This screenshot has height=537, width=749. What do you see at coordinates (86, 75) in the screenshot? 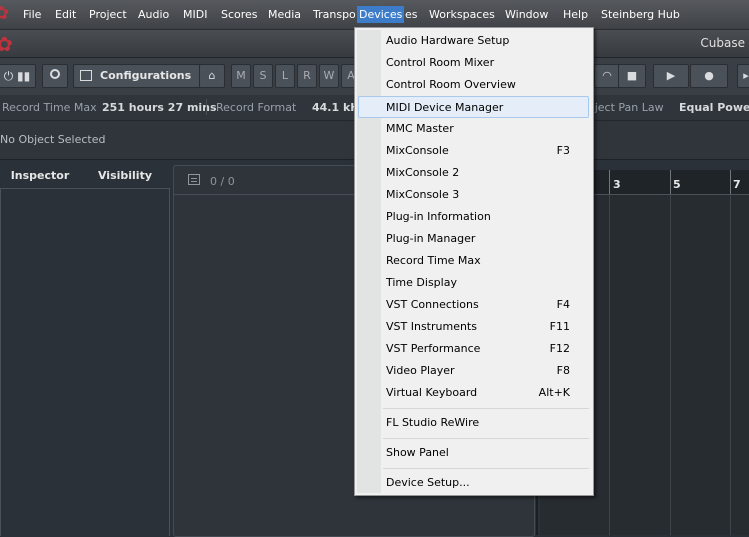
I see `list-icon` at bounding box center [86, 75].